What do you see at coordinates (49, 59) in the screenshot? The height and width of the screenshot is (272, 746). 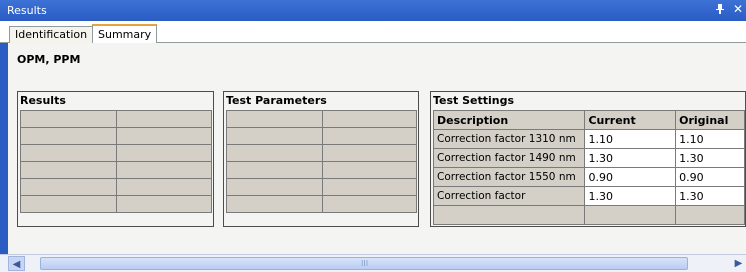 I see `page-title: OPM, PPM` at bounding box center [49, 59].